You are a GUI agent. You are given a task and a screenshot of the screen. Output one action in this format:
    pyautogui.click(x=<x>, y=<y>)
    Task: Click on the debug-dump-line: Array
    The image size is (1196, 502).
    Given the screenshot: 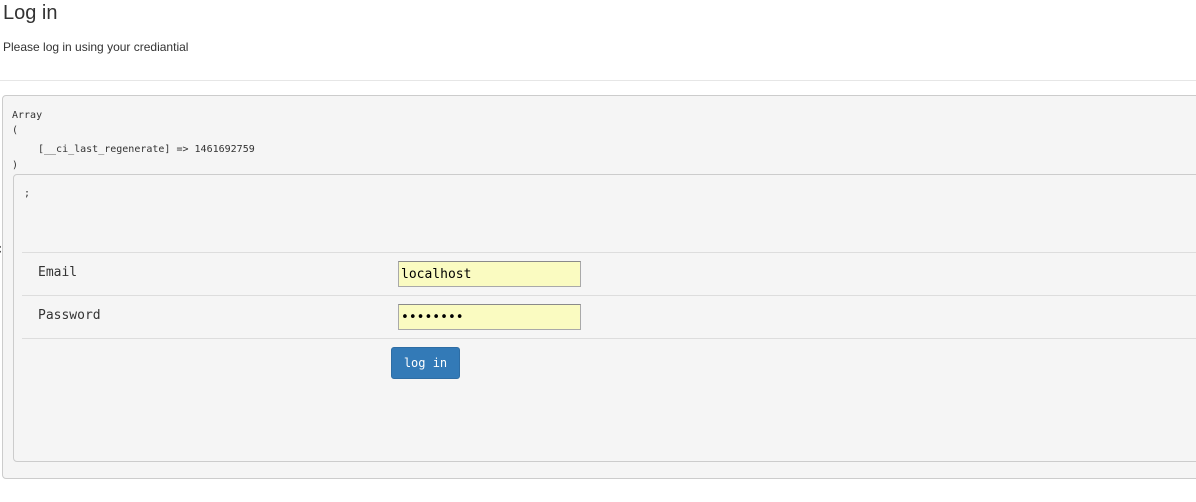 What is the action you would take?
    pyautogui.click(x=27, y=115)
    